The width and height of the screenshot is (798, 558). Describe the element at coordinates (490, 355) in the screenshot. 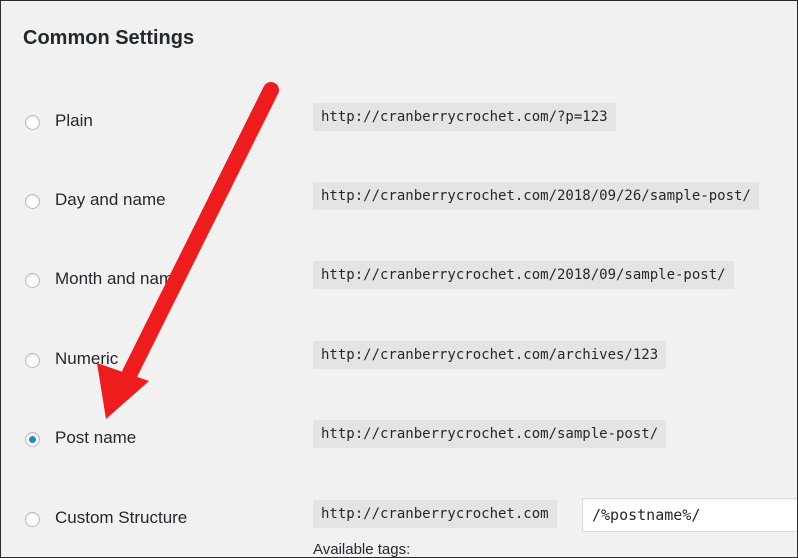

I see `url-example: http://cranberrycrochet.com/archives/123` at that location.